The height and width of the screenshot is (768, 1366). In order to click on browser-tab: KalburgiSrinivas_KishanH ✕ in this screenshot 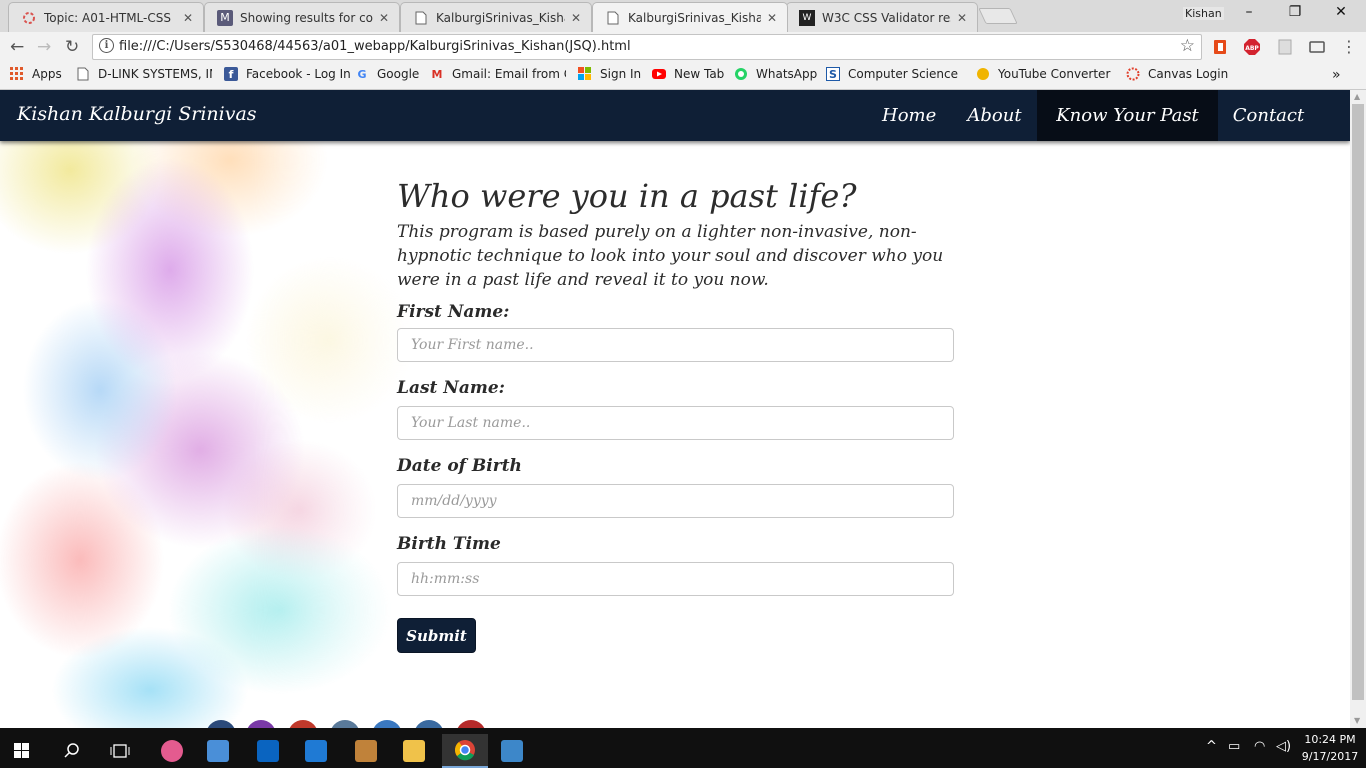, I will do `click(496, 17)`.